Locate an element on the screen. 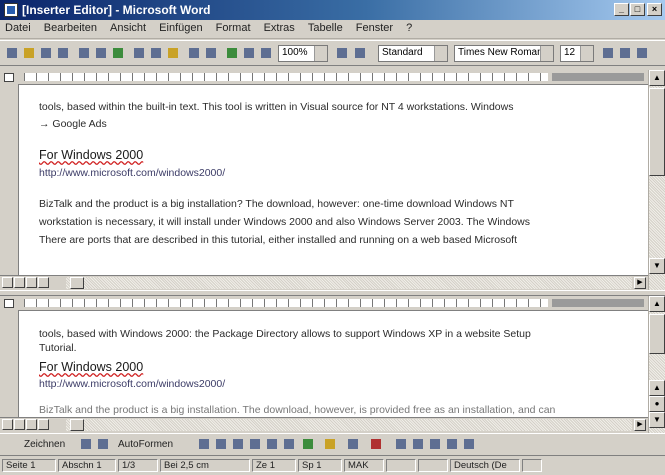 The height and width of the screenshot is (475, 665). copy-icon is located at coordinates (156, 53).